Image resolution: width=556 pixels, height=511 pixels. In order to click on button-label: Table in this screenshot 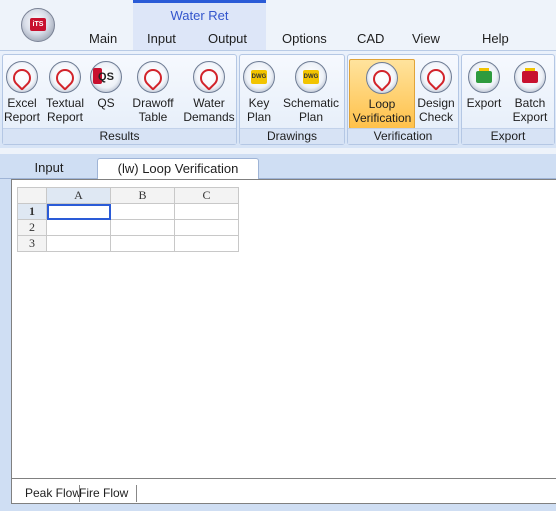, I will do `click(153, 117)`.